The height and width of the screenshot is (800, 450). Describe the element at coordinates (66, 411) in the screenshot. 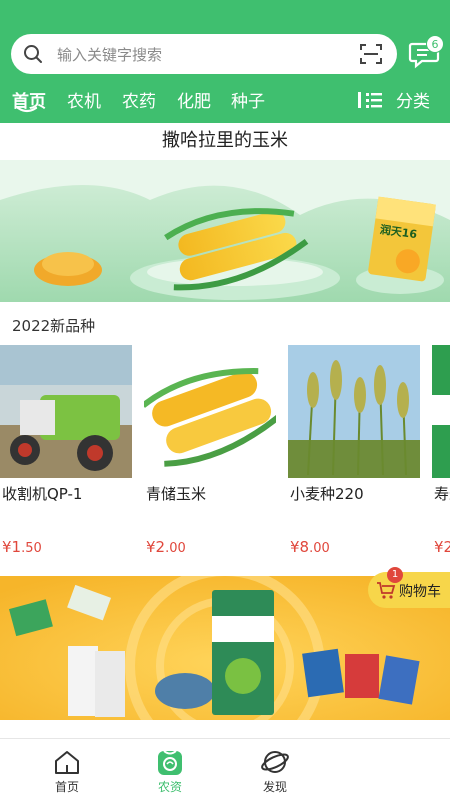

I see `harvester-image` at that location.